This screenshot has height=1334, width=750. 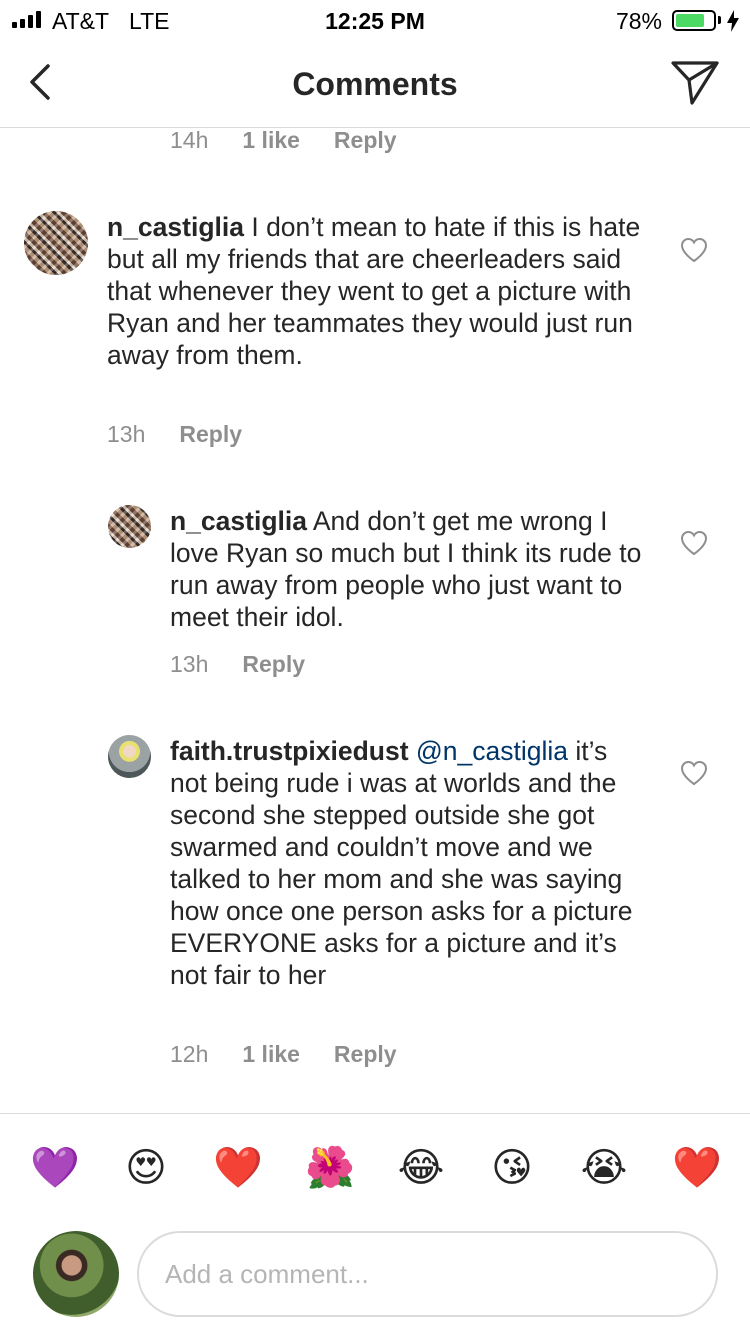 What do you see at coordinates (289, 751) in the screenshot?
I see `comment-username: faith.trustpixiedust` at bounding box center [289, 751].